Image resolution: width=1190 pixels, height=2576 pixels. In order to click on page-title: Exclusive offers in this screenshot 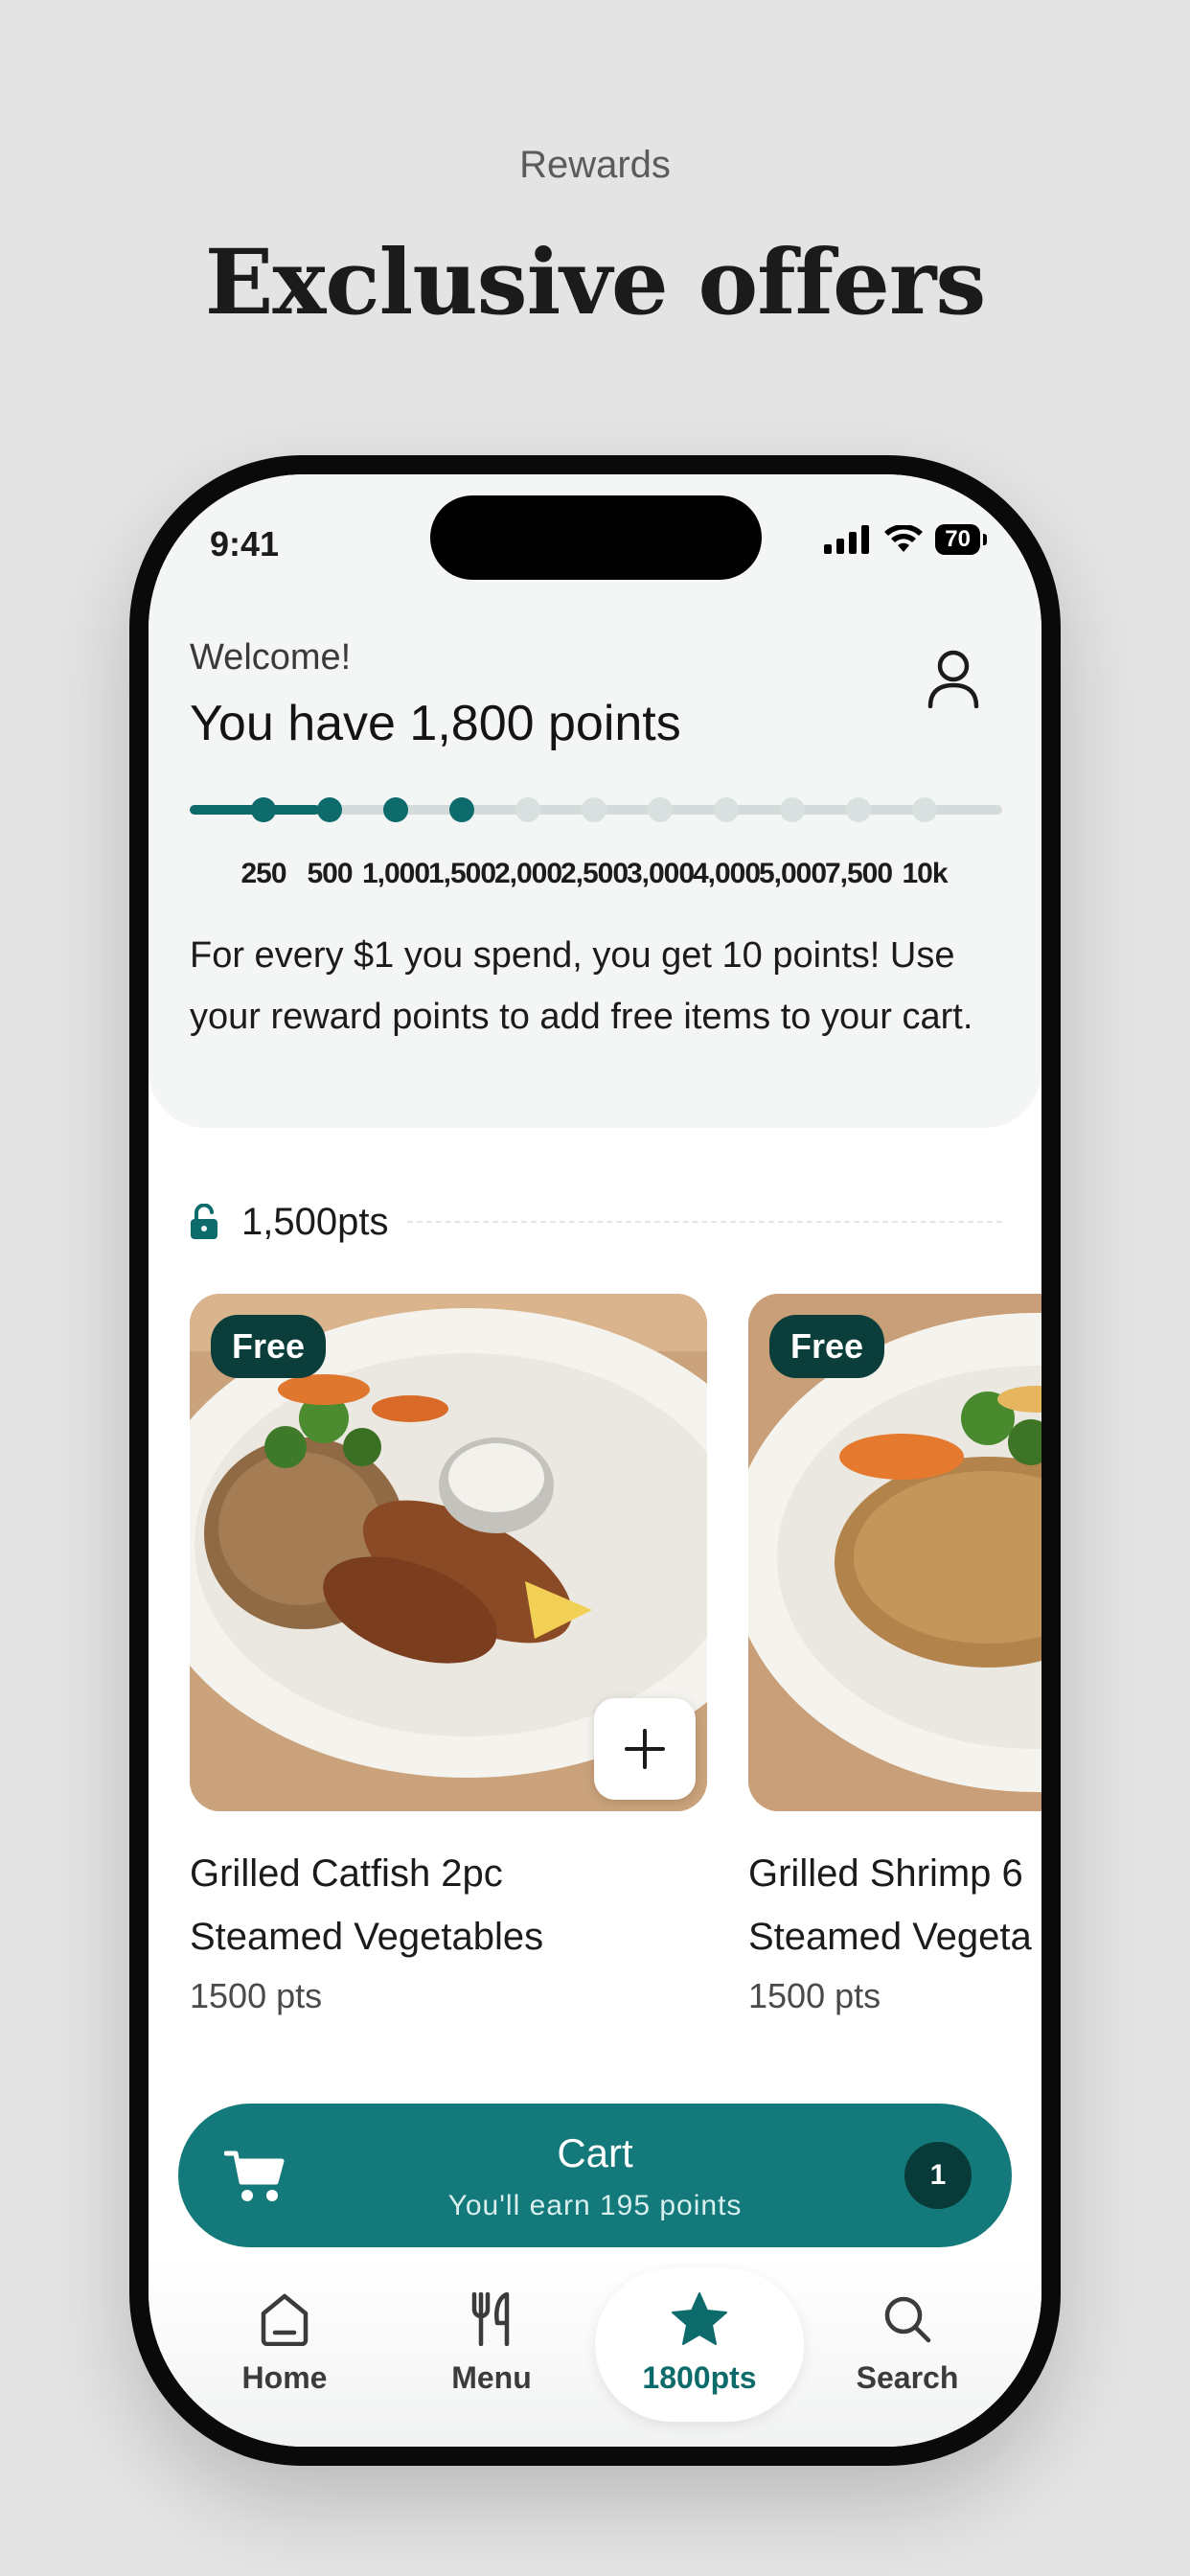, I will do `click(595, 282)`.